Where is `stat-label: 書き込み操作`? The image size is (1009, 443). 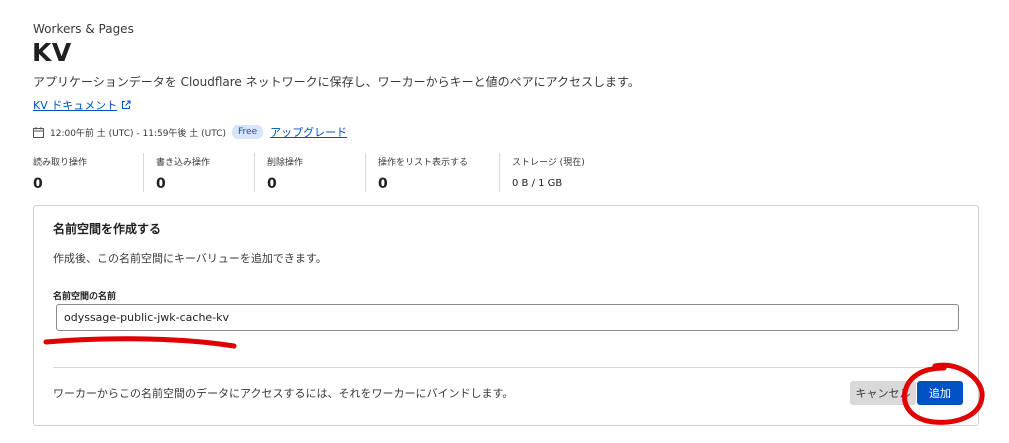 stat-label: 書き込み操作 is located at coordinates (183, 163).